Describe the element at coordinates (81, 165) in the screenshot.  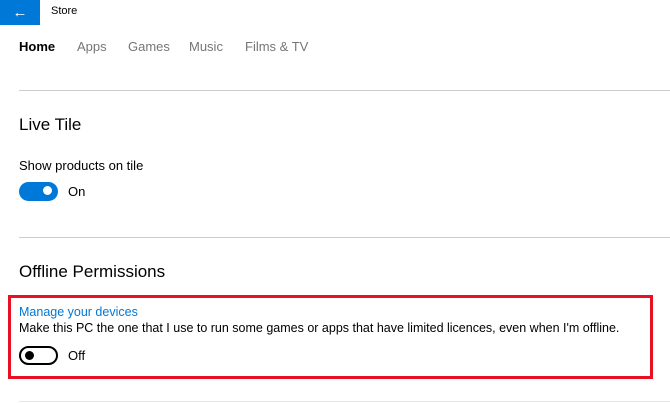
I see `show-products-label: Show products on tile` at that location.